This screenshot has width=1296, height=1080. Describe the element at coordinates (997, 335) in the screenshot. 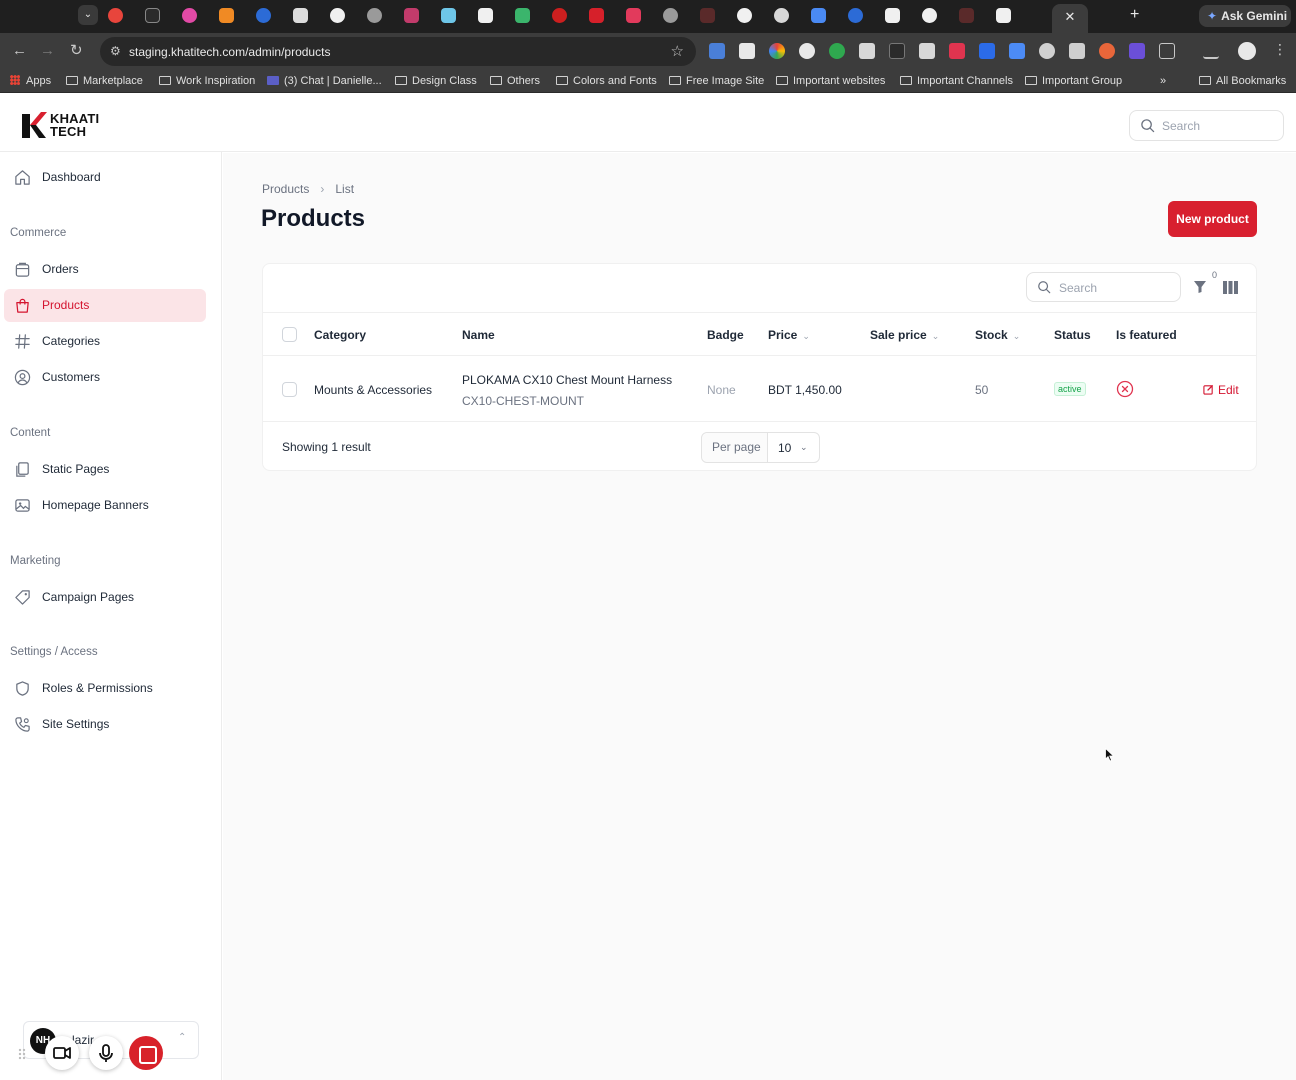

I see `column-header-stock: Stock ⌄` at that location.